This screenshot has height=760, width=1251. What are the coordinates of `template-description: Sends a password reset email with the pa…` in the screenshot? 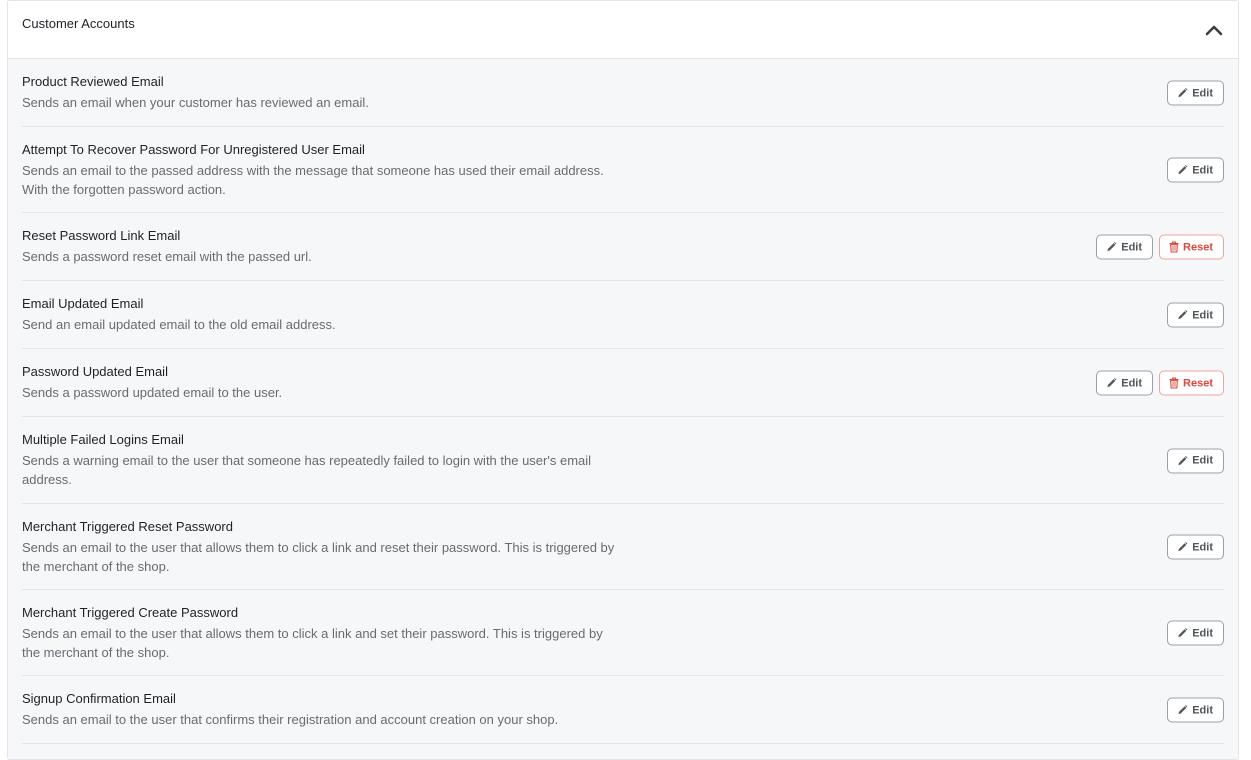 It's located at (327, 256).